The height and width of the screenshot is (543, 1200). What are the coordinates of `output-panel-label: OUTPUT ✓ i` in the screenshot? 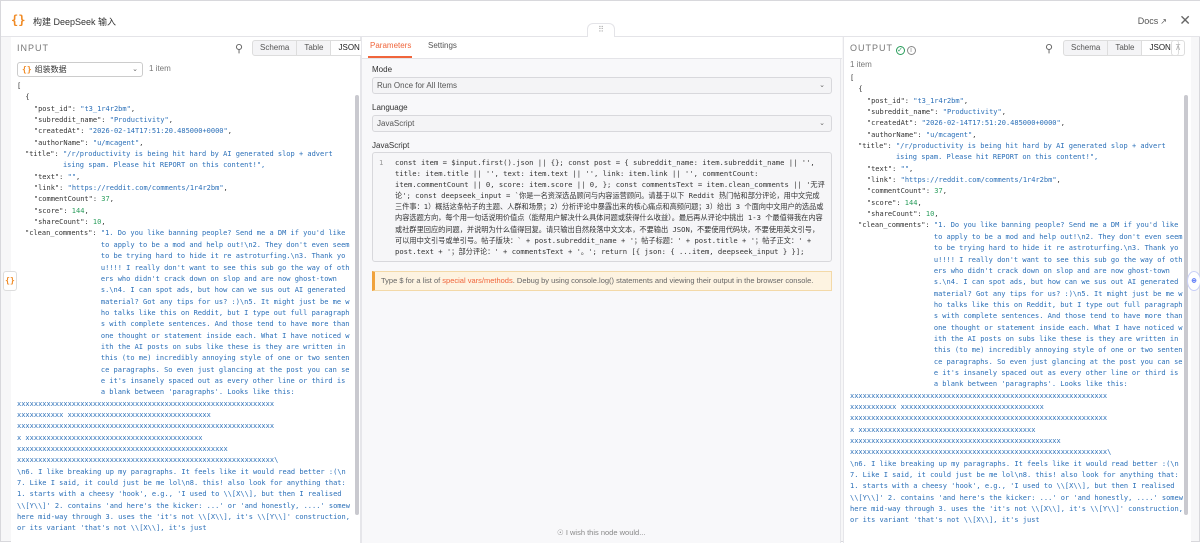 It's located at (883, 49).